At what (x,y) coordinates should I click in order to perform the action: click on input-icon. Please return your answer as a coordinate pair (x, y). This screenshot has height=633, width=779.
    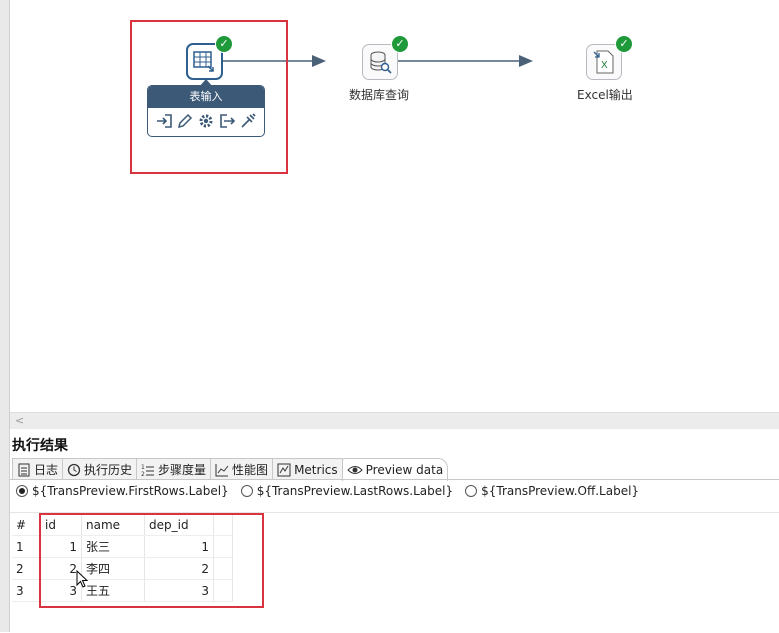
    Looking at the image, I should click on (164, 121).